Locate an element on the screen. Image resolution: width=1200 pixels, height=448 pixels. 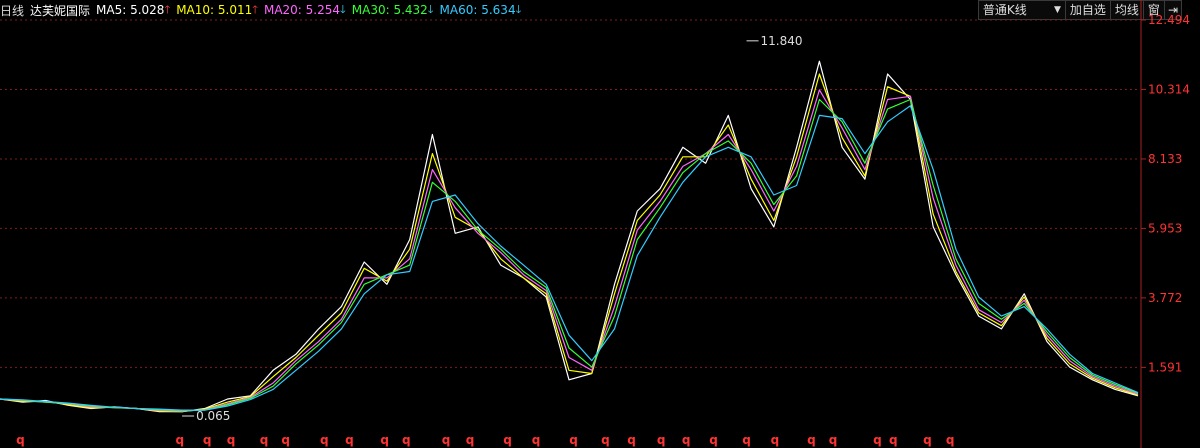
y-tick-label: 3.772 is located at coordinates (1165, 298).